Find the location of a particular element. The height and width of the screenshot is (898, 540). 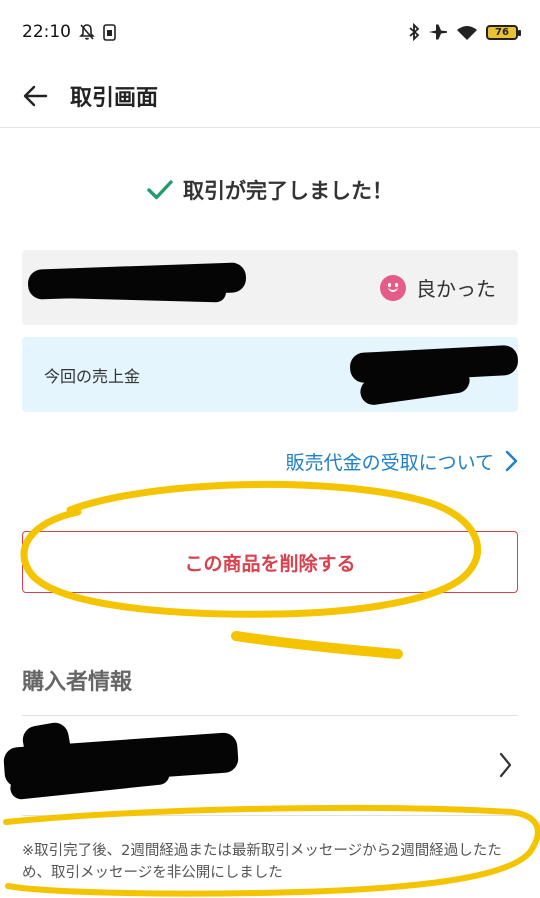

redacted-name-tail is located at coordinates (131, 290).